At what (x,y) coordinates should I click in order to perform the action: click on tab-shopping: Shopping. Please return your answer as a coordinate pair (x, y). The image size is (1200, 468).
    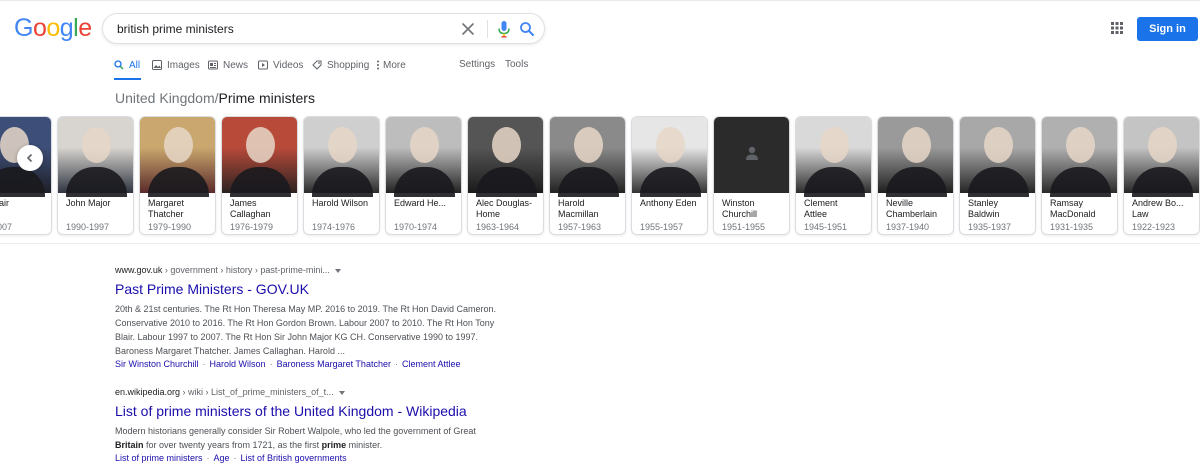
    Looking at the image, I should click on (340, 65).